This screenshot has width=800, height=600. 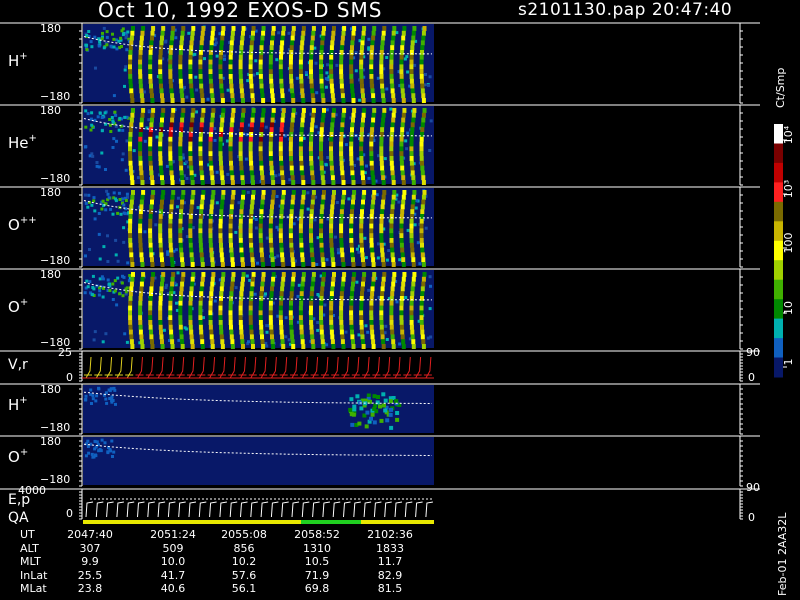 What do you see at coordinates (317, 548) in the screenshot?
I see `orbit-value: 1310` at bounding box center [317, 548].